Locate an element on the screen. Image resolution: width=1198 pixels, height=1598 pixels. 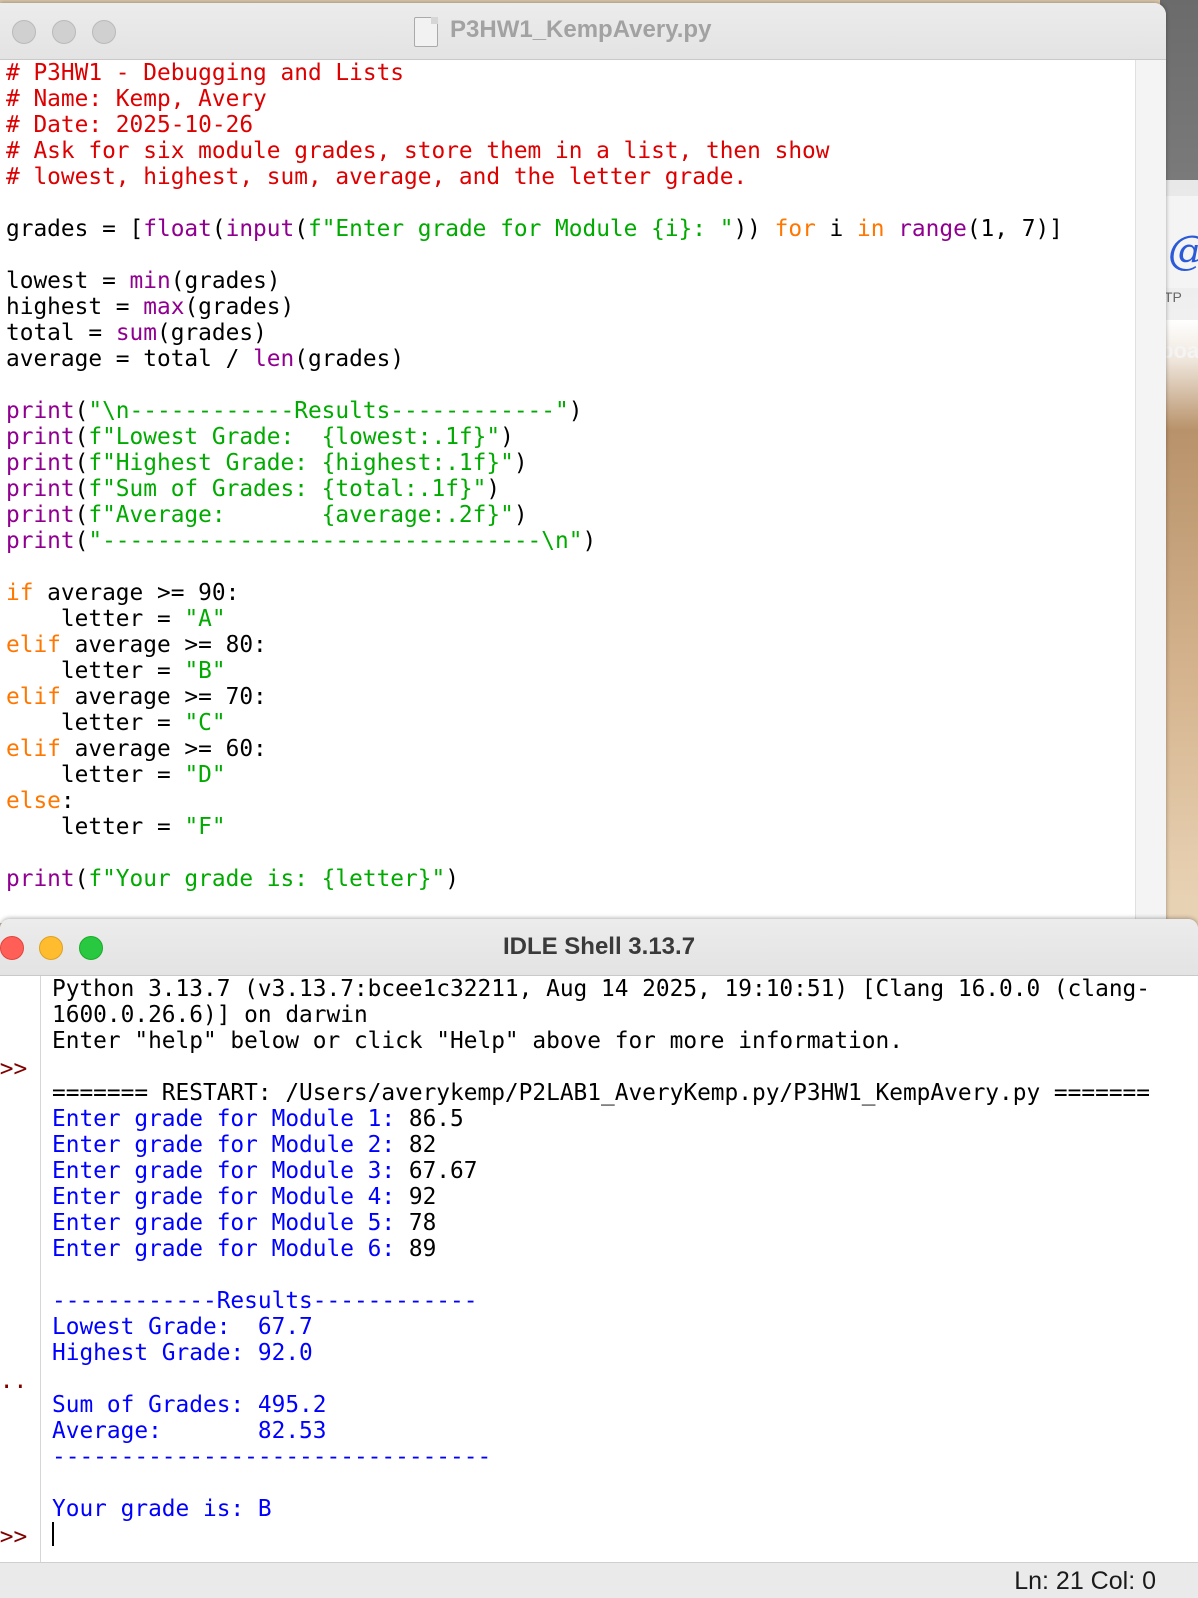
code-token: # Date: 2025-10-26 is located at coordinates (130, 125).